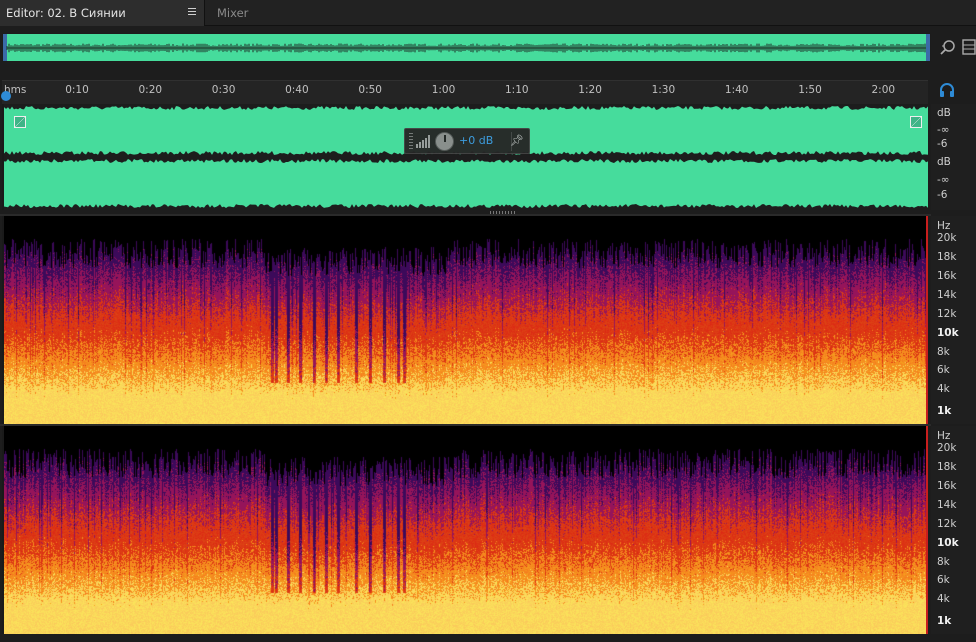 Image resolution: width=976 pixels, height=642 pixels. I want to click on hz-scale-channel-1: Hz 20k 18k 16k 14k 12k 10k 8k 6k 4k 1k, so click(953, 320).